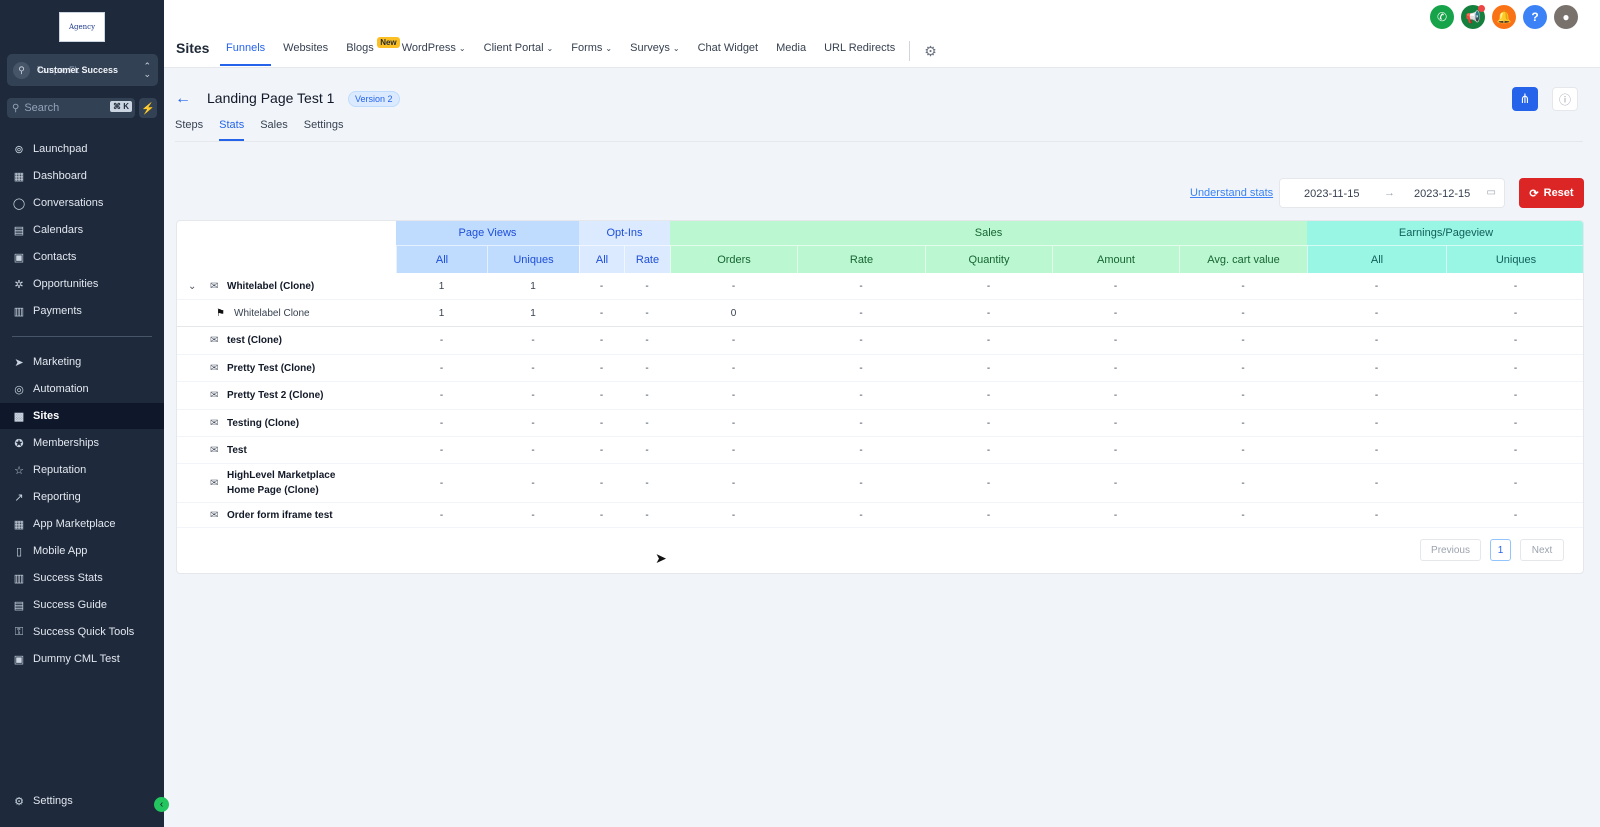 The height and width of the screenshot is (827, 1600). Describe the element at coordinates (19, 389) in the screenshot. I see `automation-icon: ◎` at that location.